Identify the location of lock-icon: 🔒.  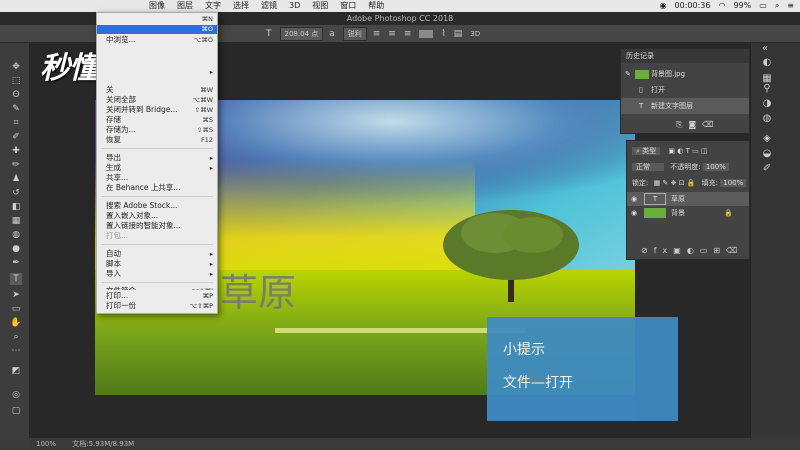
(728, 213).